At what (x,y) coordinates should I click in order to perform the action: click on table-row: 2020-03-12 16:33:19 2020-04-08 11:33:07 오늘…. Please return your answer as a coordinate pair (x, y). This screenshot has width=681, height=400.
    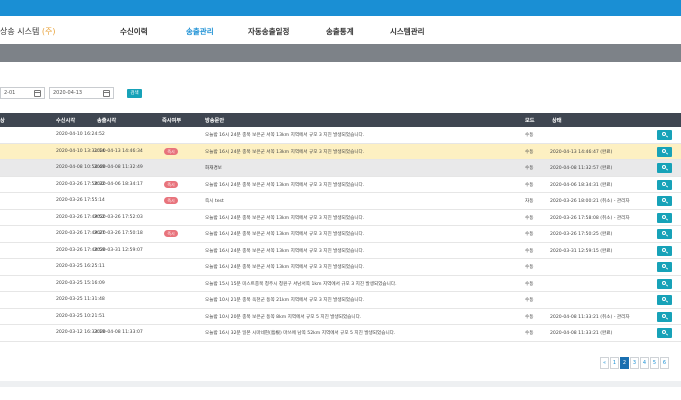
    Looking at the image, I should click on (340, 333).